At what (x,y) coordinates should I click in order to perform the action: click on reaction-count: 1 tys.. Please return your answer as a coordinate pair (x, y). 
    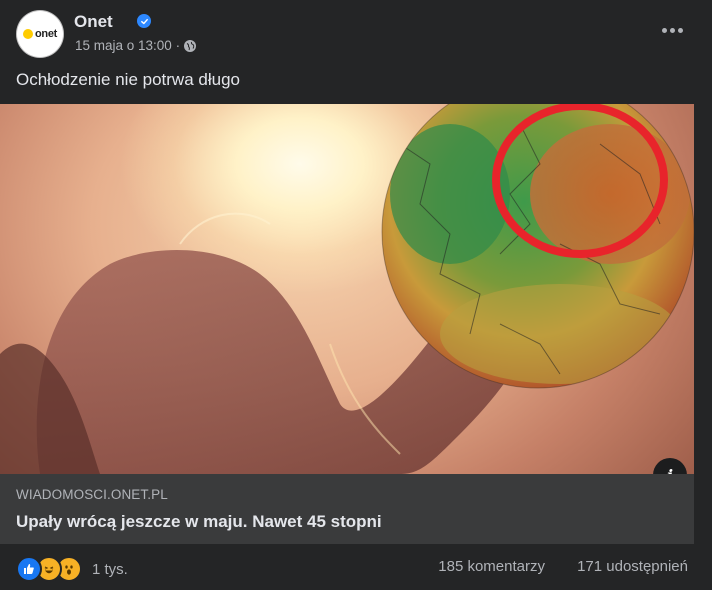
    Looking at the image, I should click on (110, 569).